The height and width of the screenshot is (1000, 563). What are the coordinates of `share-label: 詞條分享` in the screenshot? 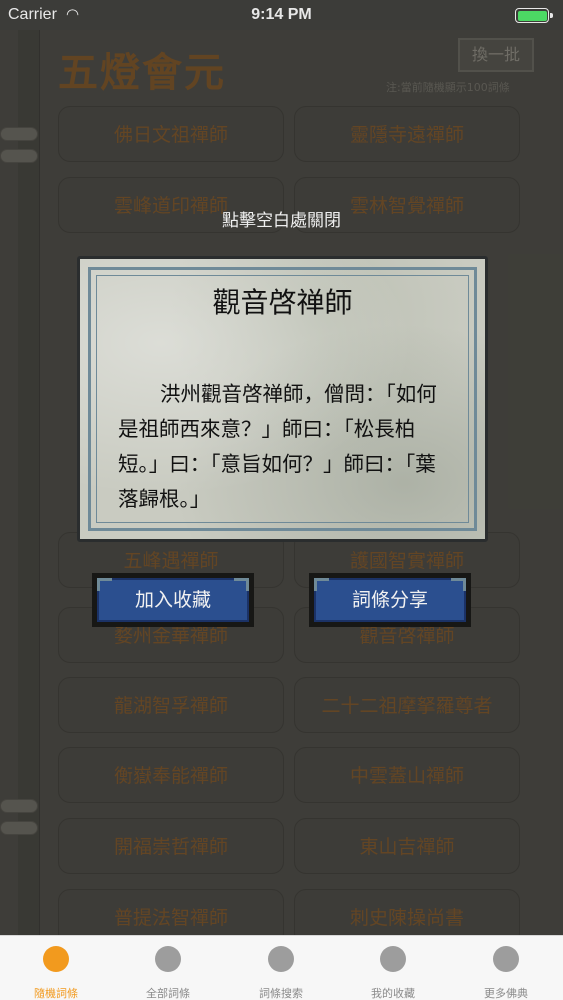 It's located at (390, 600).